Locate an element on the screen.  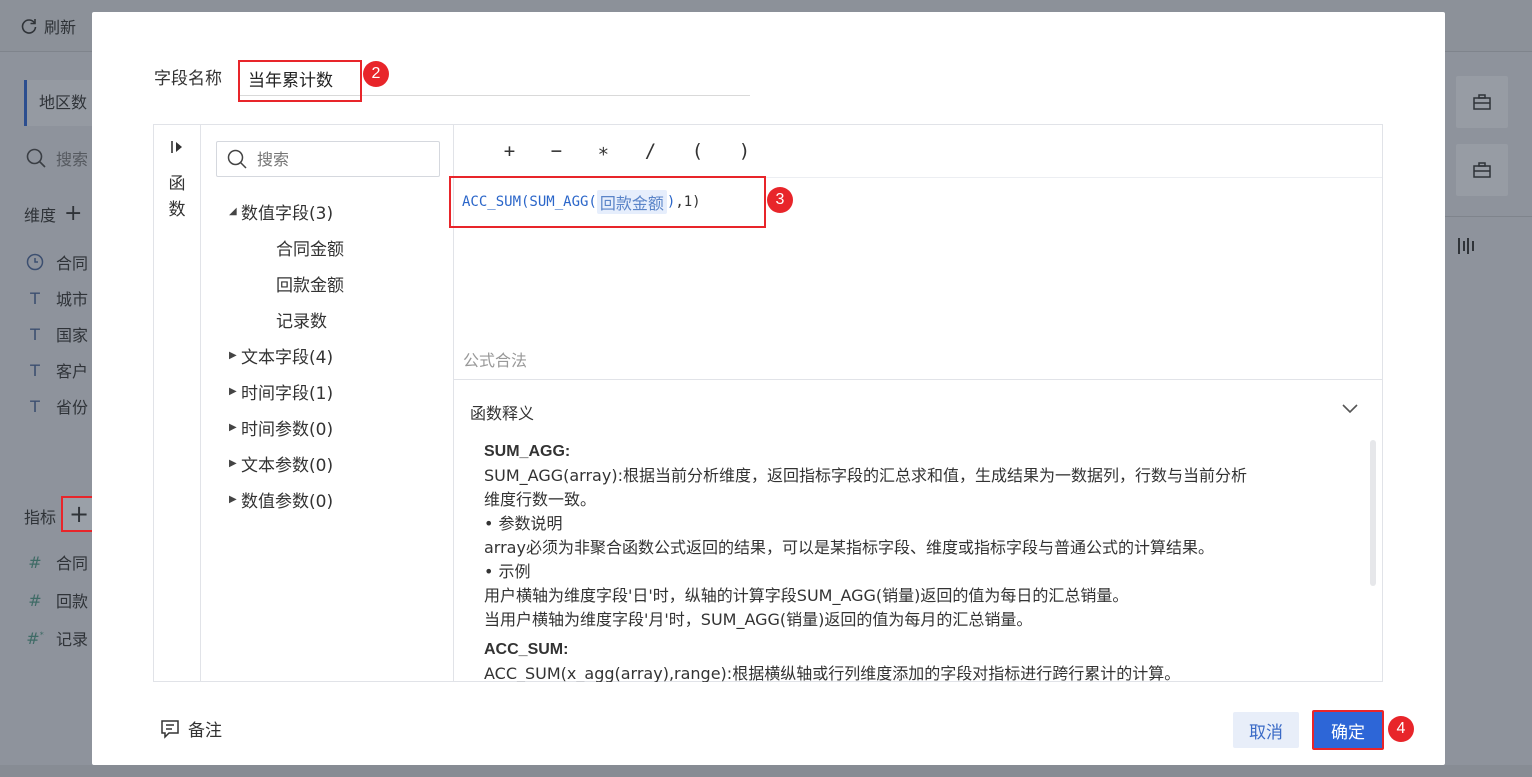
operator-right-paren-button: ) is located at coordinates (744, 151).